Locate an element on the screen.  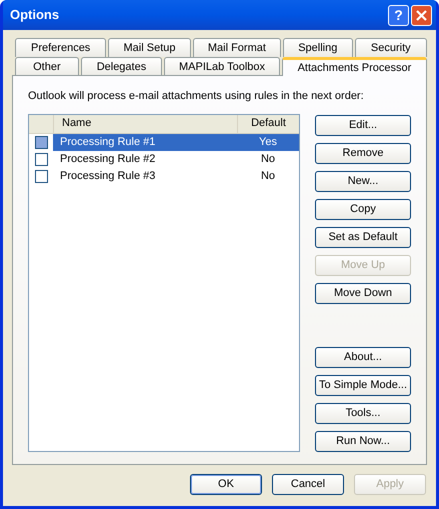
help-button: ? is located at coordinates (398, 15).